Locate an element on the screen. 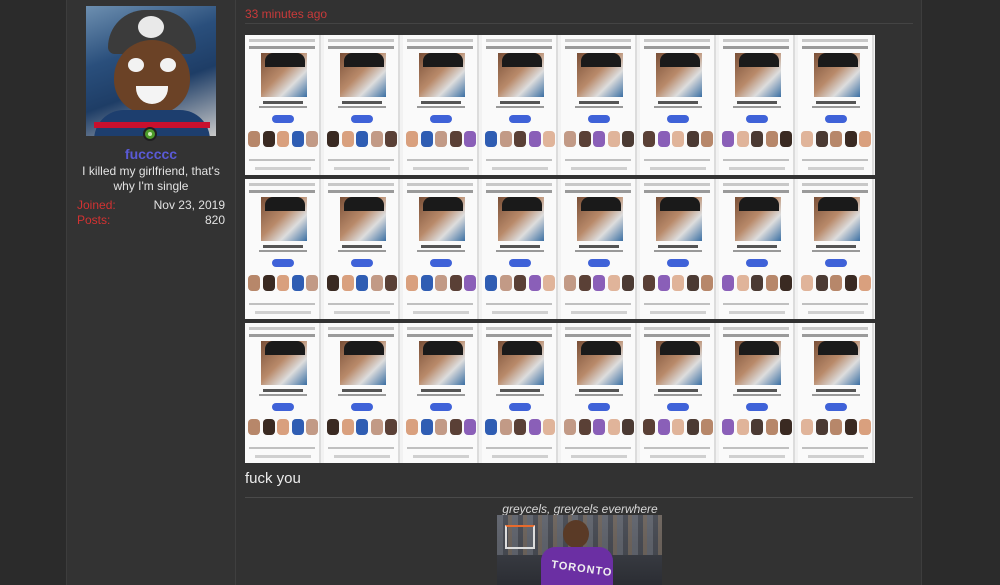 The width and height of the screenshot is (1000, 585). post-header-divider is located at coordinates (579, 23).